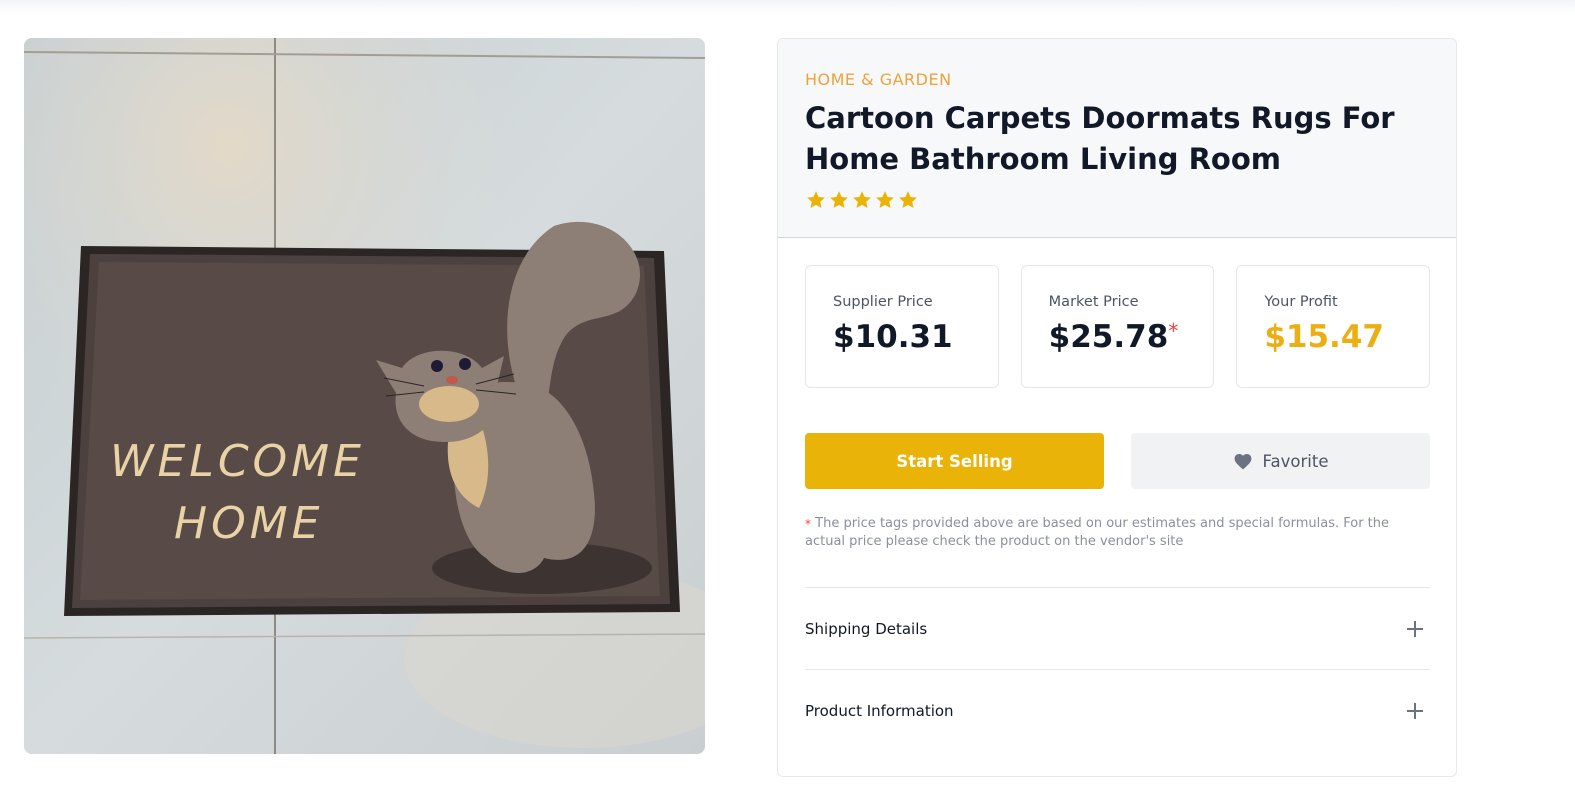 This screenshot has height=794, width=1575. Describe the element at coordinates (237, 461) in the screenshot. I see `mat-text-line1: WELCOME` at that location.